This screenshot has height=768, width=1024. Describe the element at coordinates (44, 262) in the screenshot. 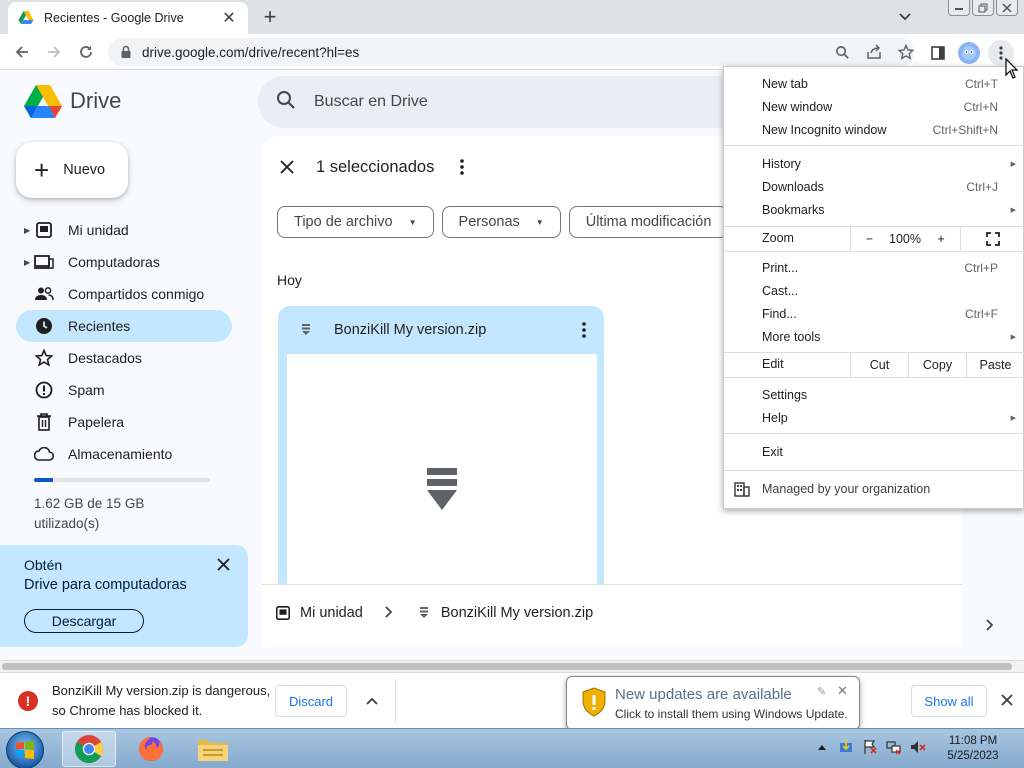

I see `computer-icon` at that location.